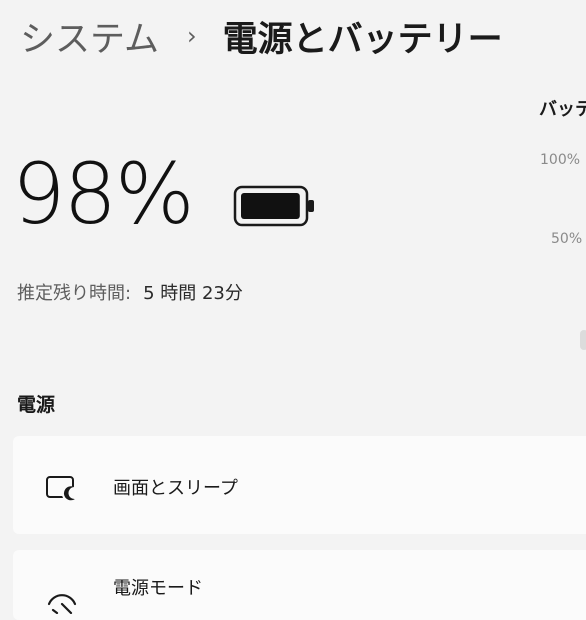  What do you see at coordinates (583, 340) in the screenshot?
I see `chart-bar-edge` at bounding box center [583, 340].